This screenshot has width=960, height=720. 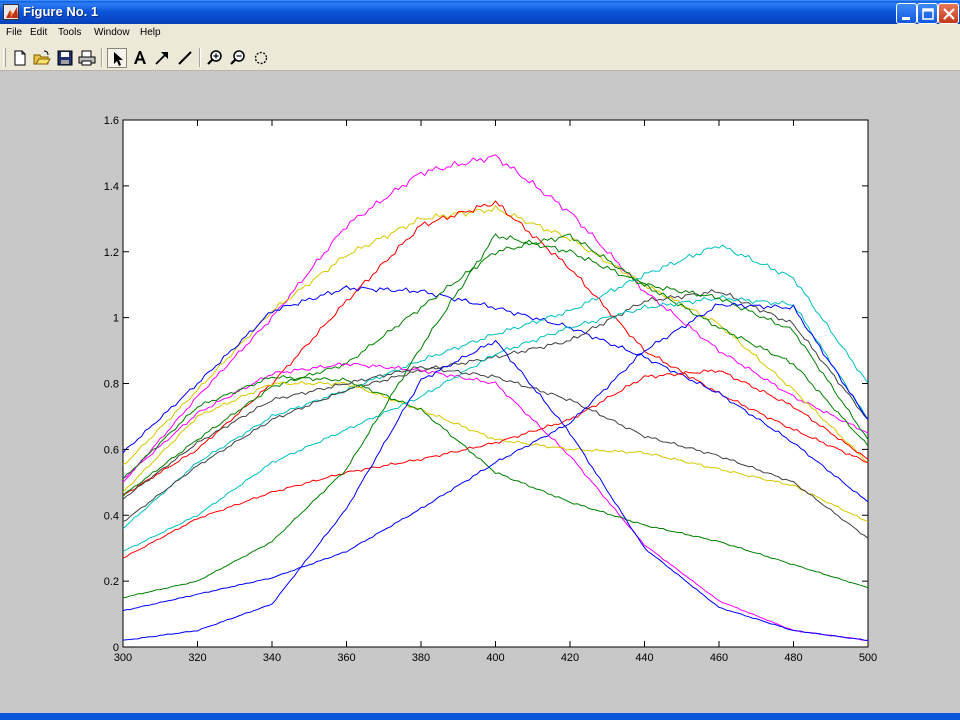 I want to click on zoom-out-button, so click(x=238, y=58).